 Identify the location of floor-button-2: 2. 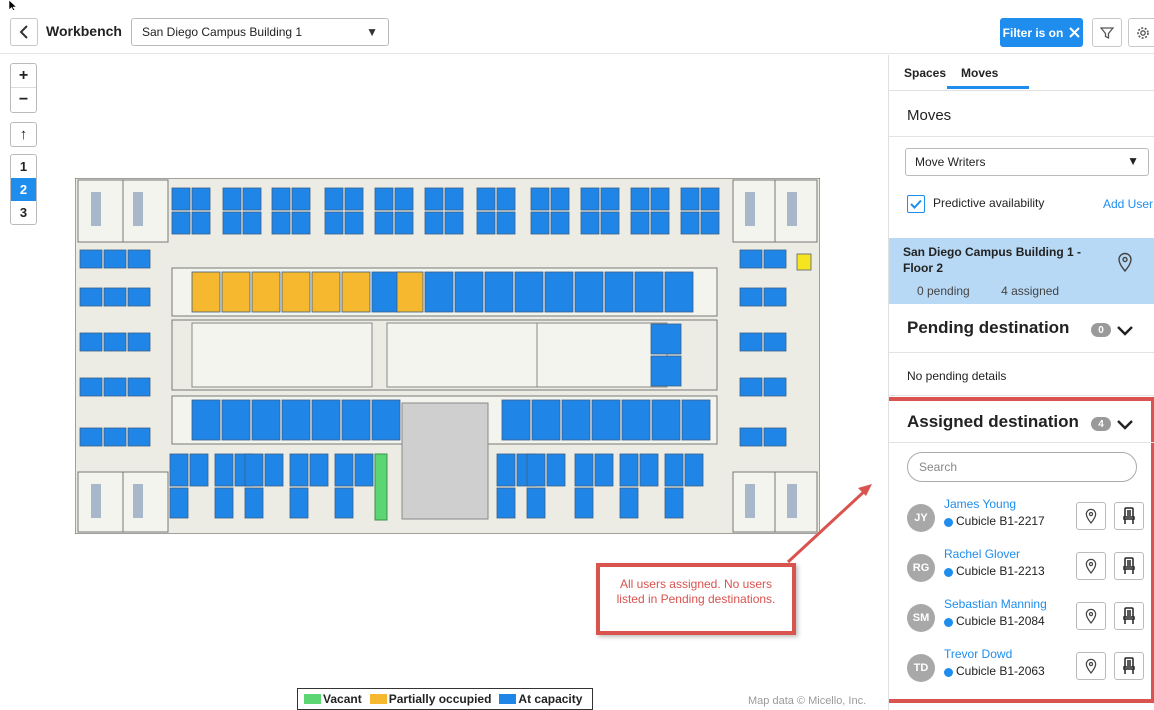
(23, 189).